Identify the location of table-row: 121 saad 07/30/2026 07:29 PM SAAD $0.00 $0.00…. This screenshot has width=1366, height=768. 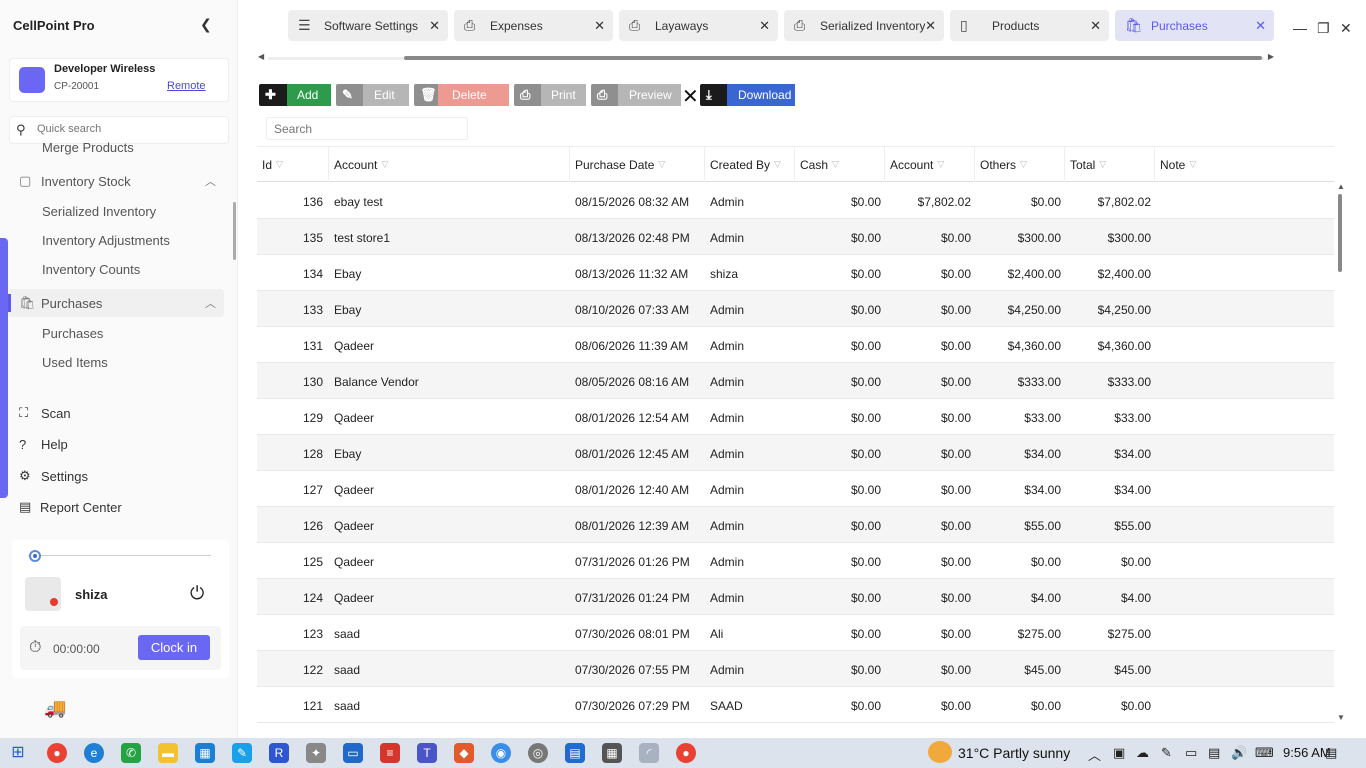
(795, 705).